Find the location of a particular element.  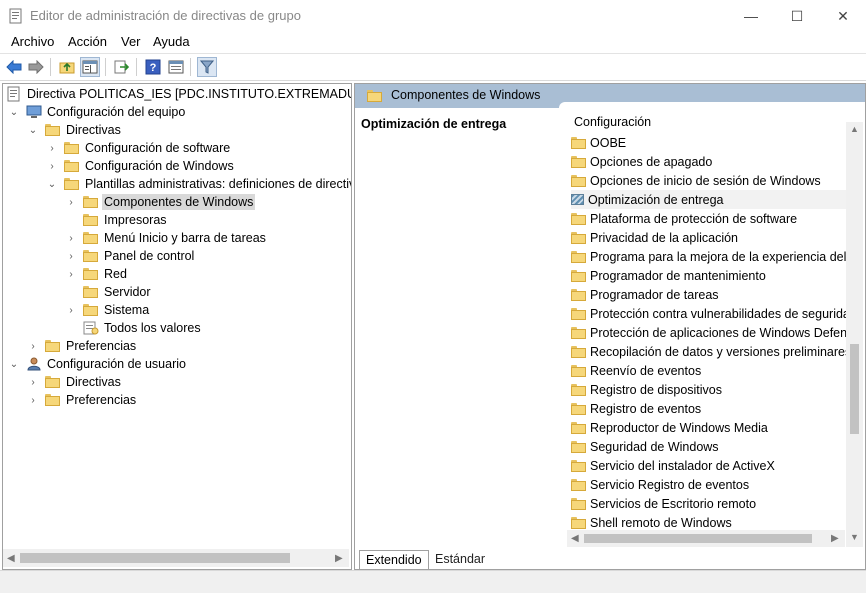

list-horizontal-scrollbar: ◀ ▶ is located at coordinates (706, 538).